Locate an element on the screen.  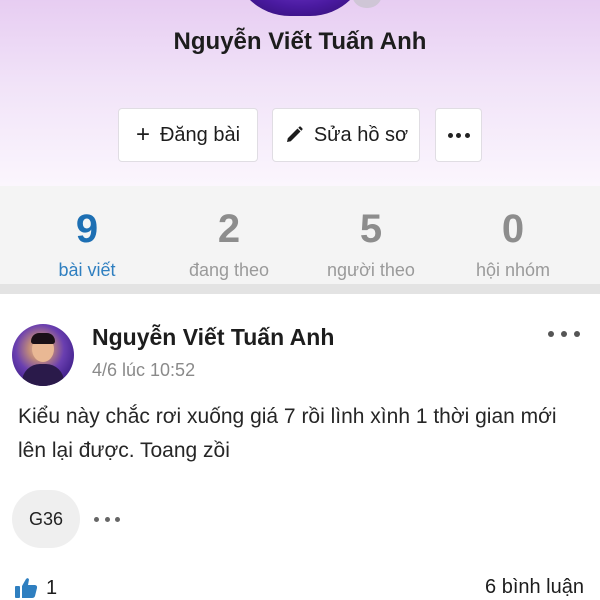
stat-followers: 5 người theo is located at coordinates (371, 243).